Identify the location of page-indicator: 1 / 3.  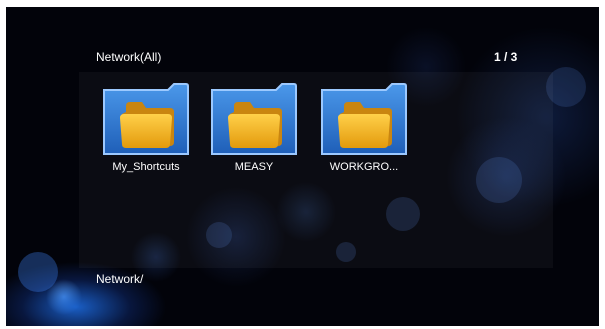
(506, 57).